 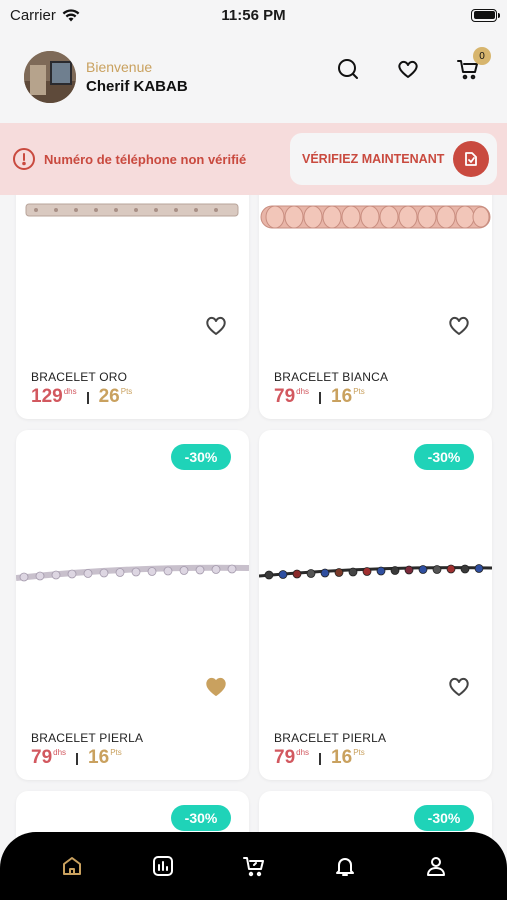 I want to click on search-button, so click(x=348, y=69).